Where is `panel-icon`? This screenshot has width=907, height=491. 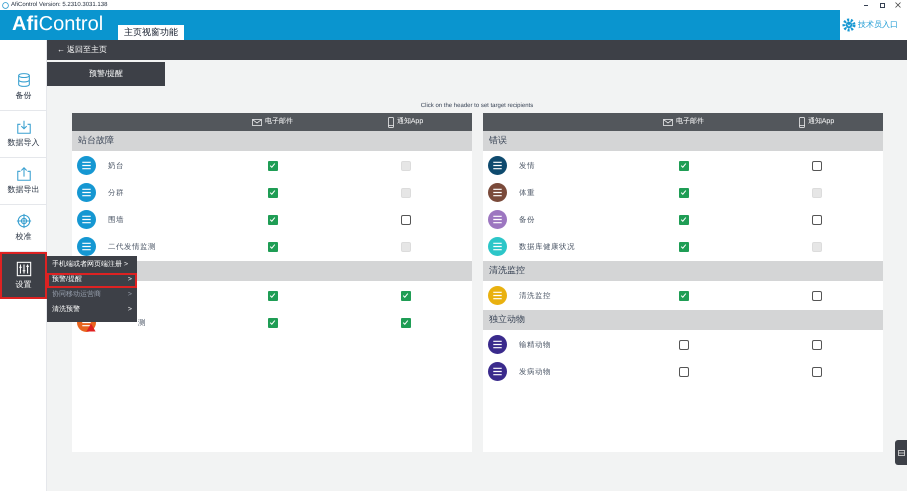 panel-icon is located at coordinates (901, 453).